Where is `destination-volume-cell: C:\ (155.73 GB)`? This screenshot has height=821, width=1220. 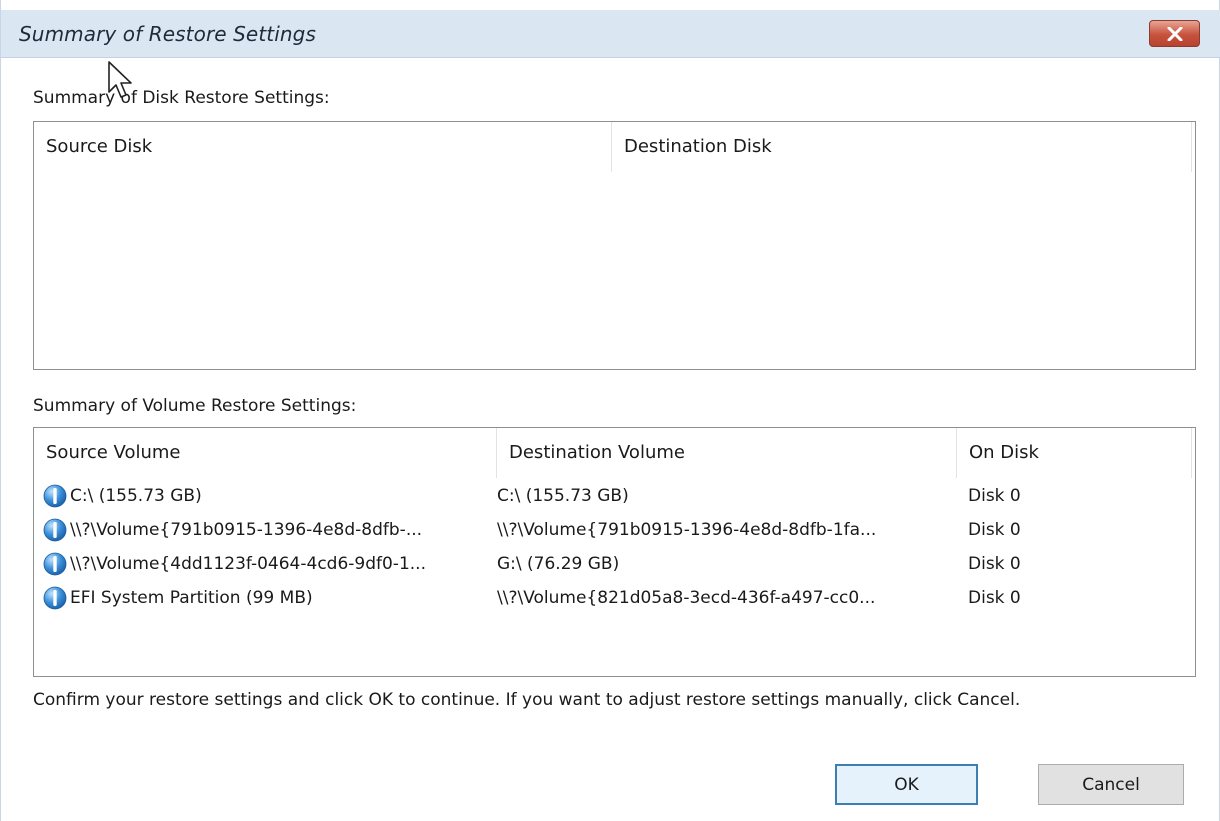 destination-volume-cell: C:\ (155.73 GB) is located at coordinates (563, 496).